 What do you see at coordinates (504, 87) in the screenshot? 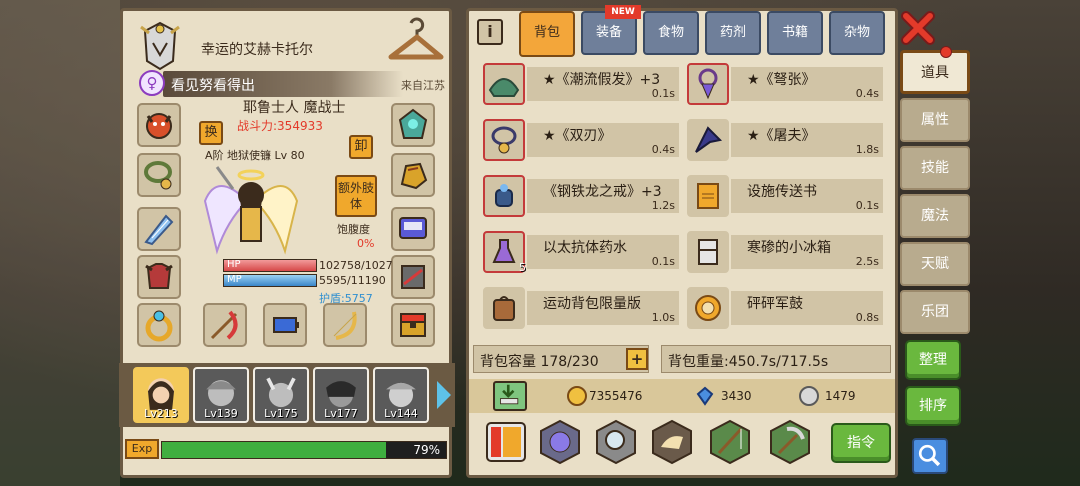
I see `wig-icon` at bounding box center [504, 87].